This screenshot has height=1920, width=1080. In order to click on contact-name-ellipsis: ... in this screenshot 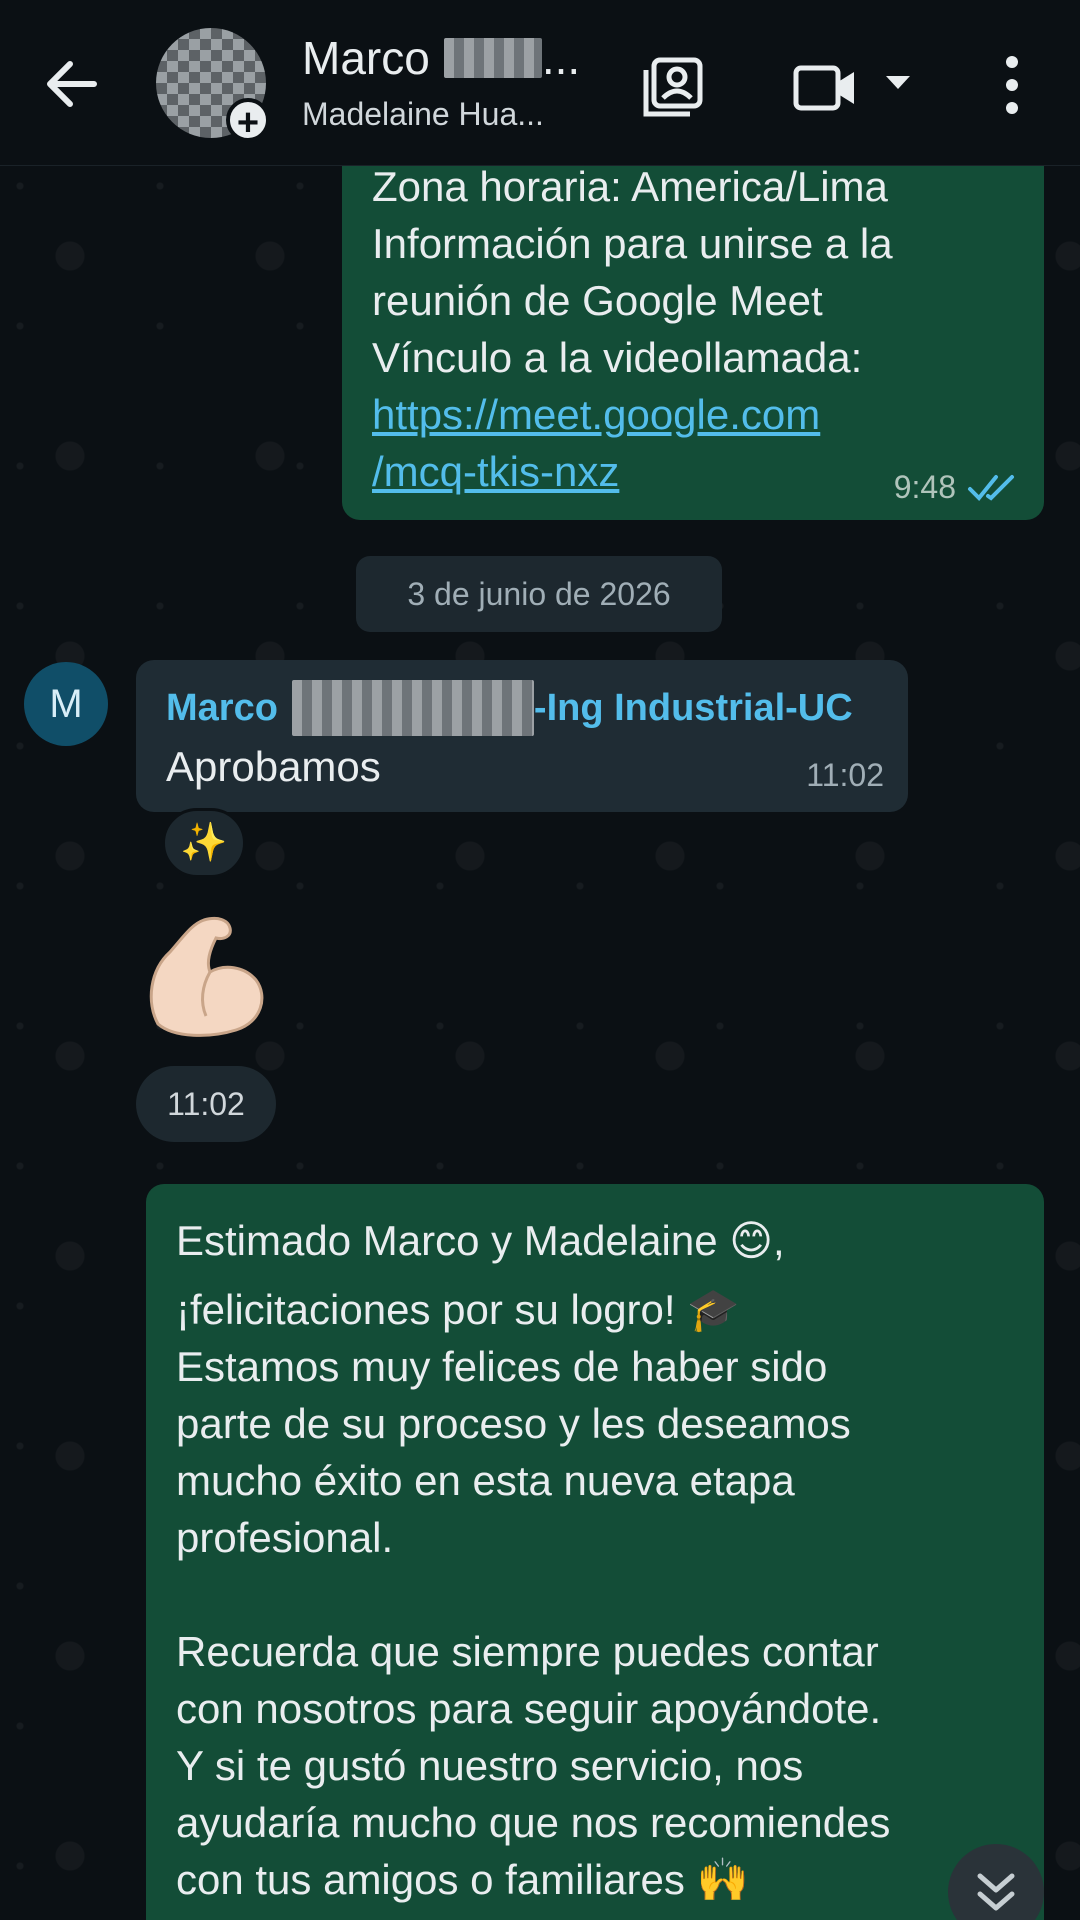, I will do `click(561, 58)`.